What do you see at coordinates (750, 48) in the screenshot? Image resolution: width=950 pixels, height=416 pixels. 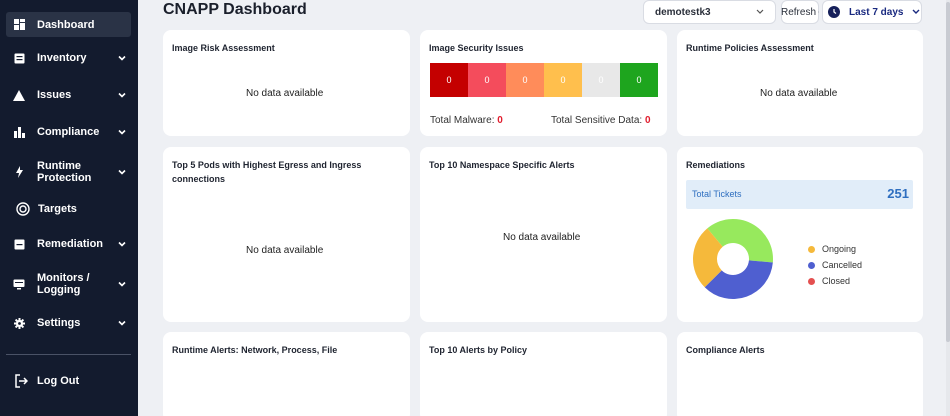 I see `card-title: Runtime Policies Assessment` at bounding box center [750, 48].